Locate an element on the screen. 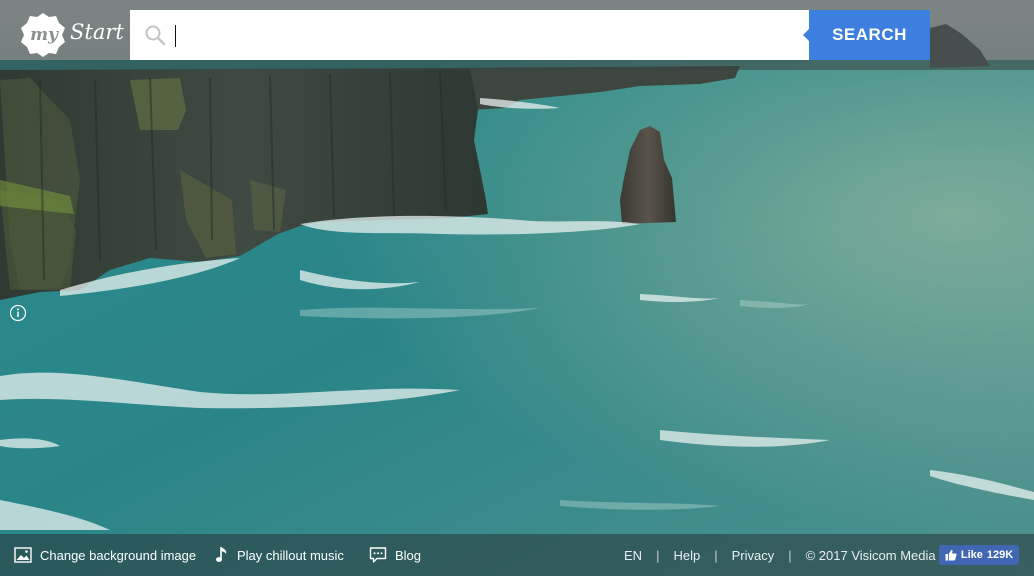 The height and width of the screenshot is (576, 1034). thumbs-up-icon is located at coordinates (951, 555).